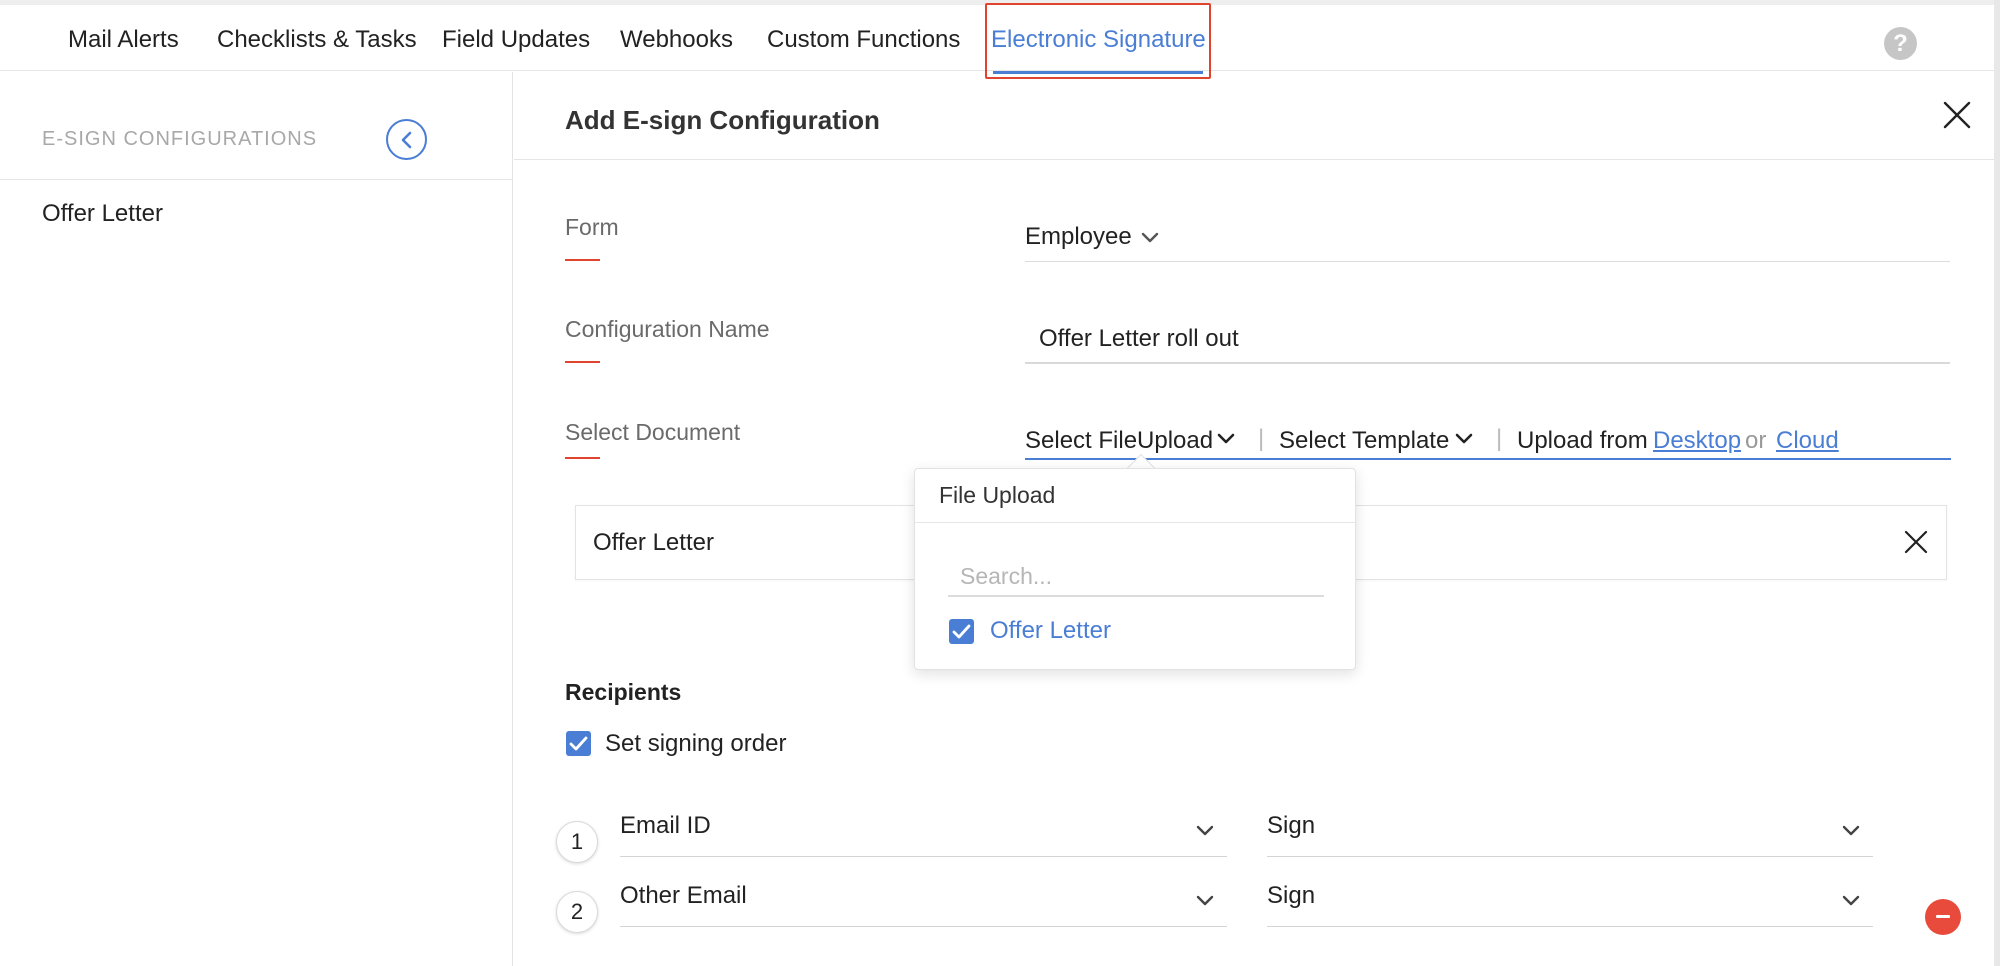 The image size is (2000, 966). Describe the element at coordinates (1487, 261) in the screenshot. I see `form-underline` at that location.